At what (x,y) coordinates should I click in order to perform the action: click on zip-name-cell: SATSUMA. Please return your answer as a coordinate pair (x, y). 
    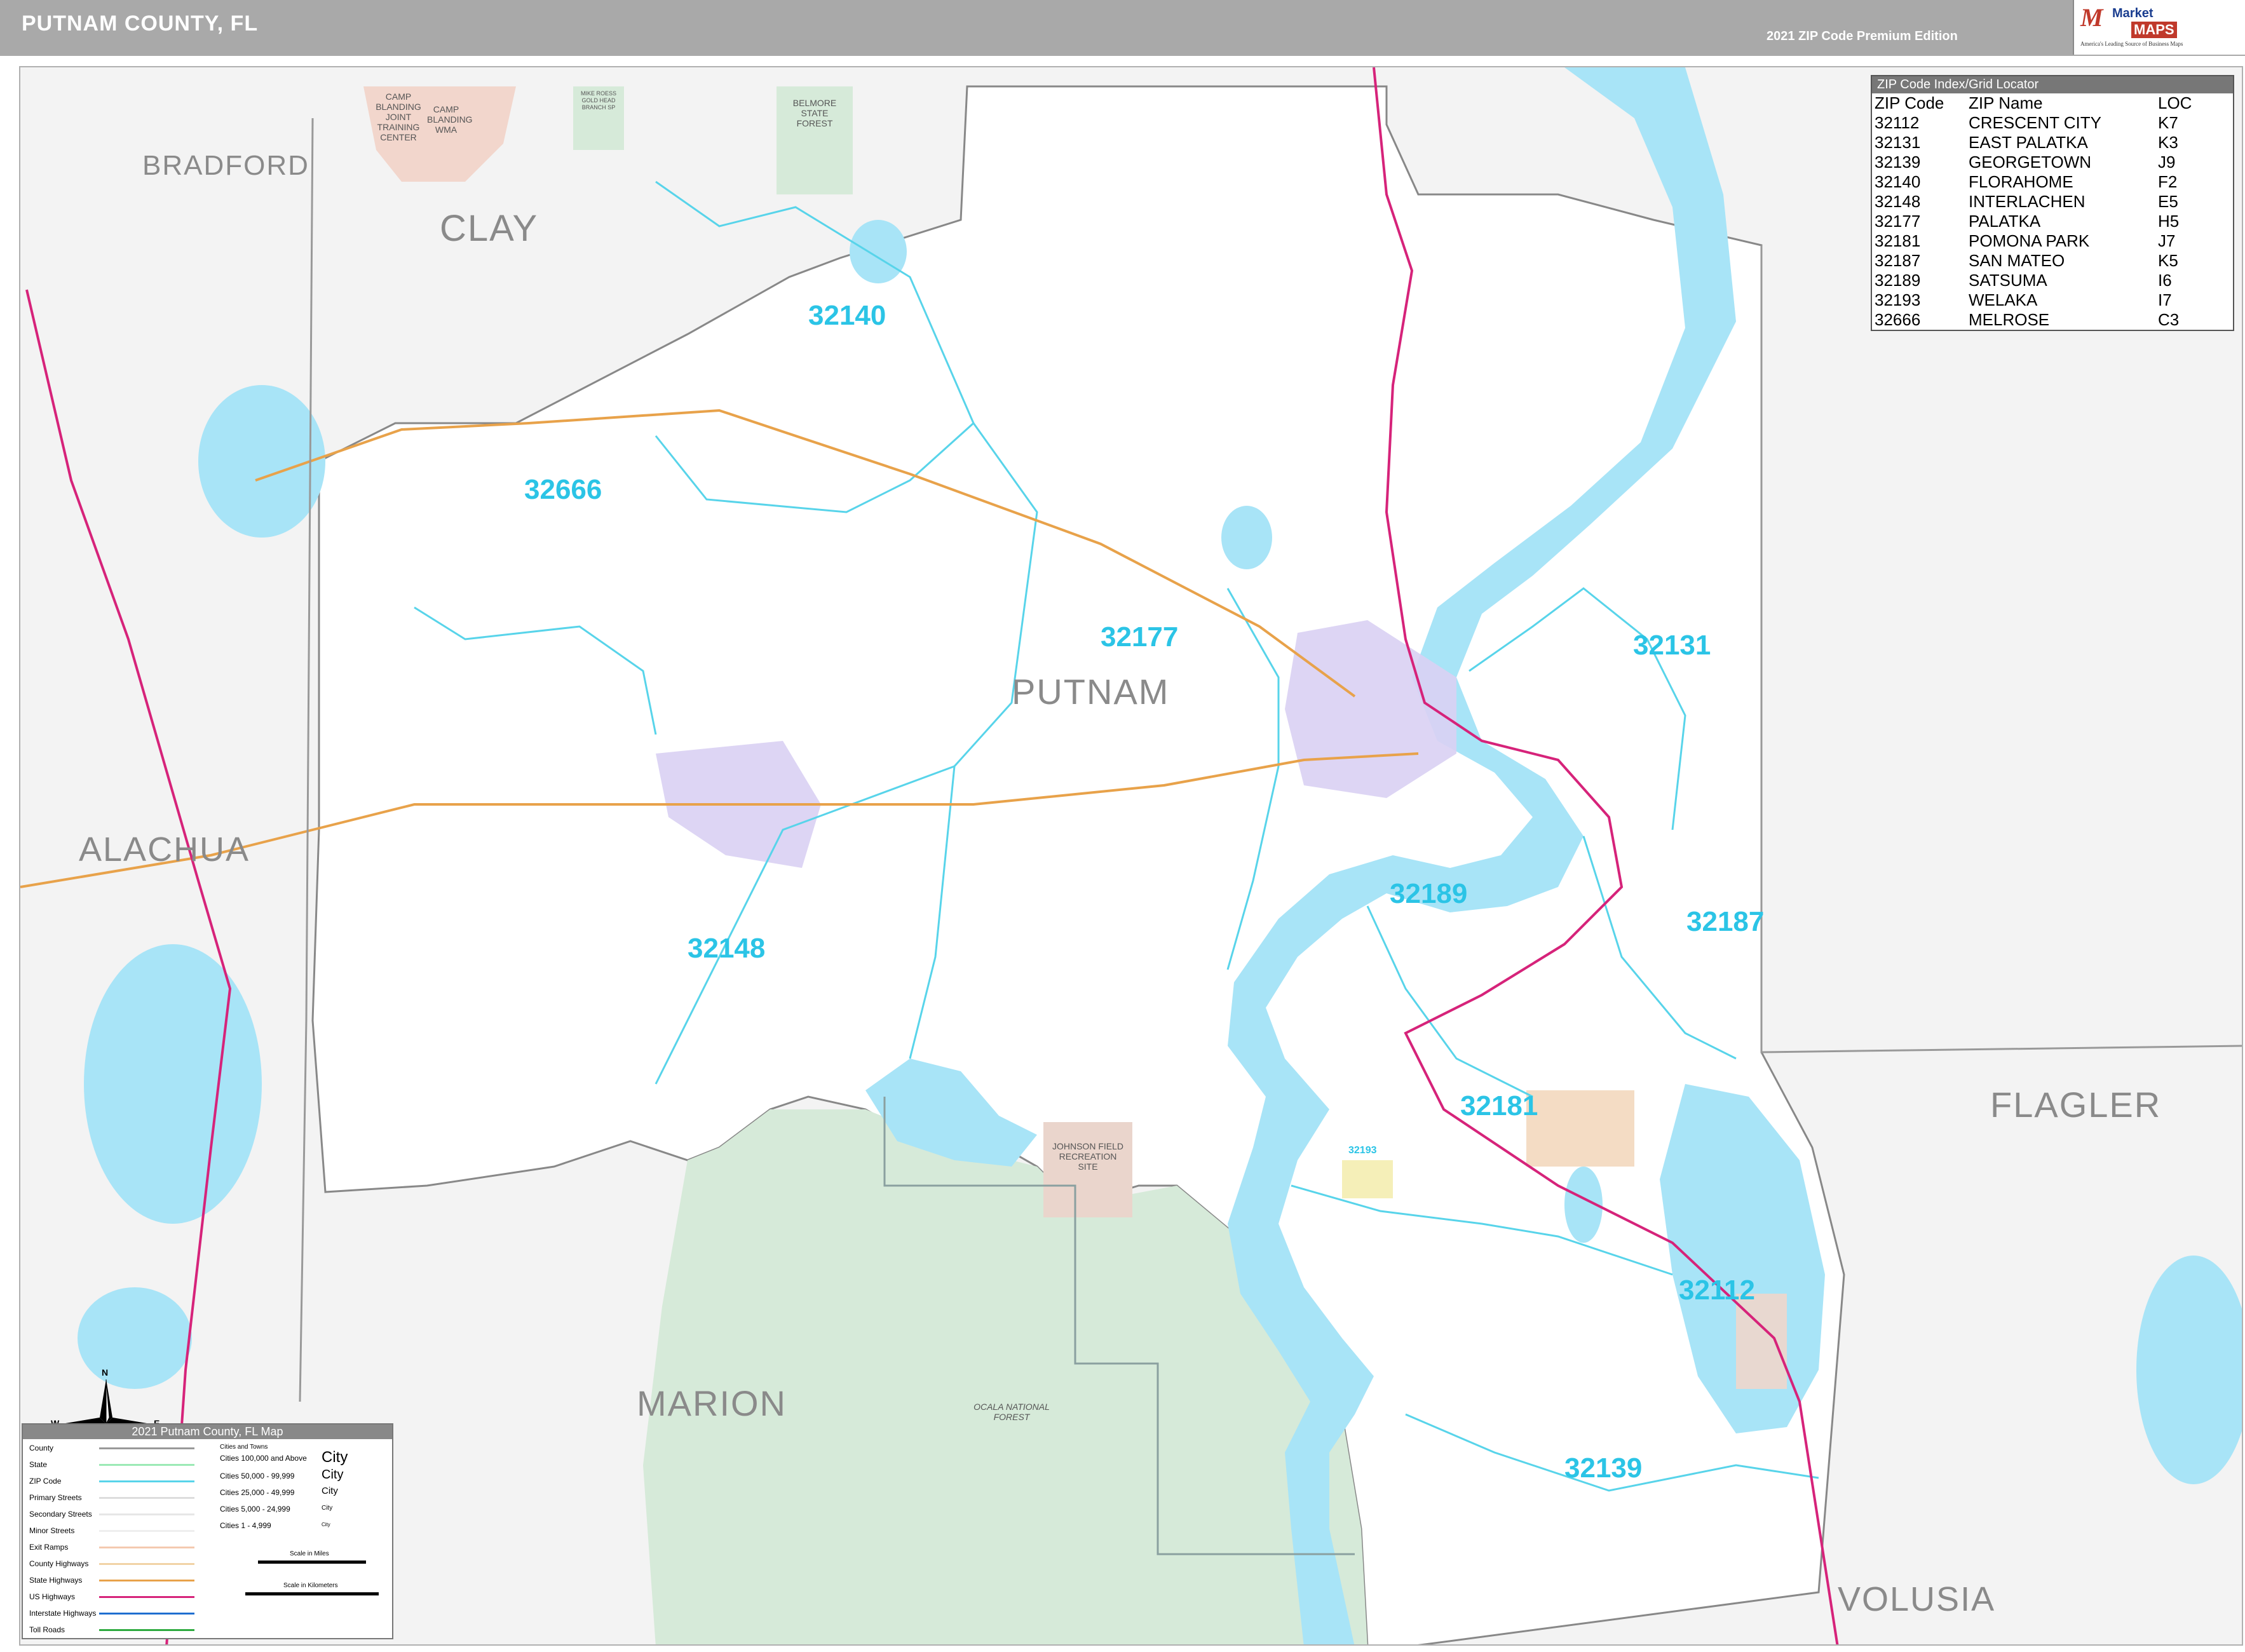
    Looking at the image, I should click on (2008, 280).